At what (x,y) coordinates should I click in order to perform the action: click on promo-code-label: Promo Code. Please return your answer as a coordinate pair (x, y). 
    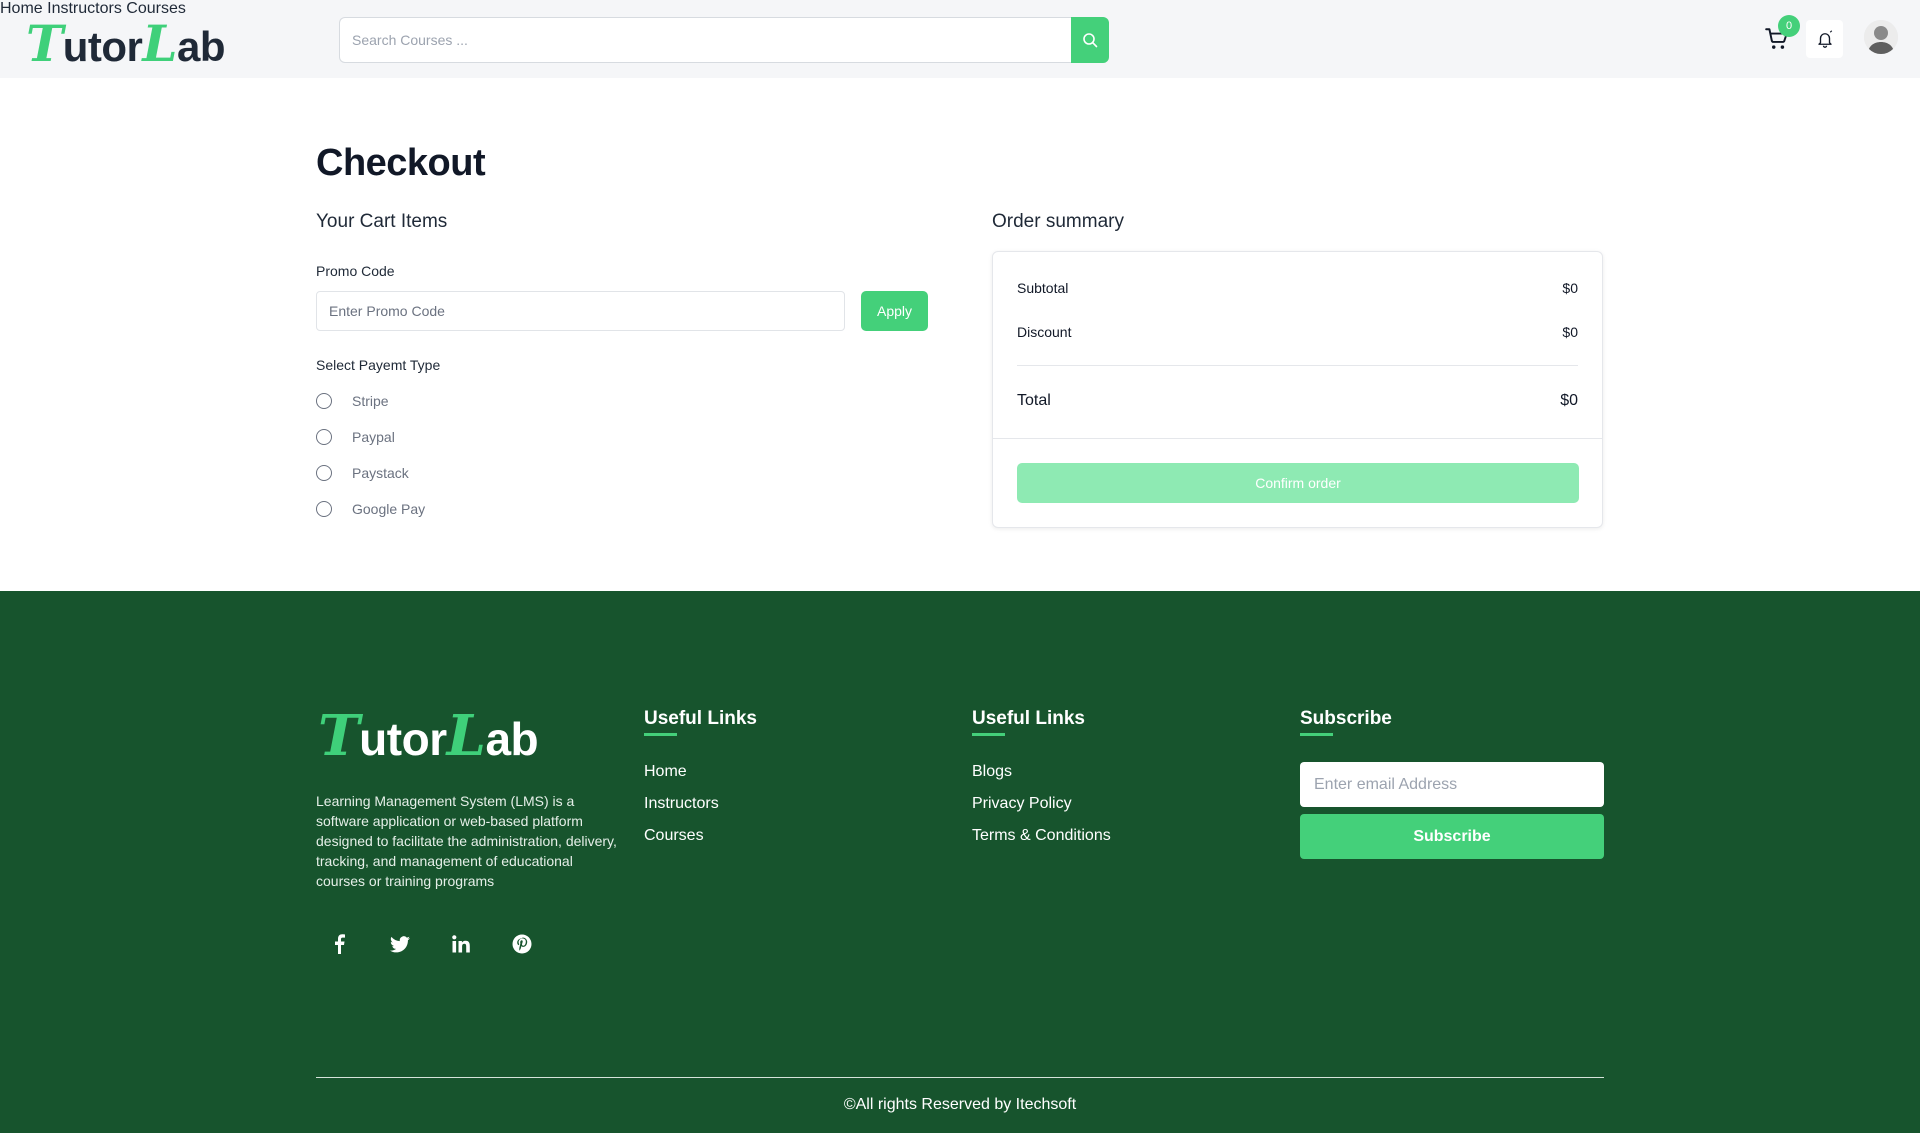
    Looking at the image, I should click on (355, 271).